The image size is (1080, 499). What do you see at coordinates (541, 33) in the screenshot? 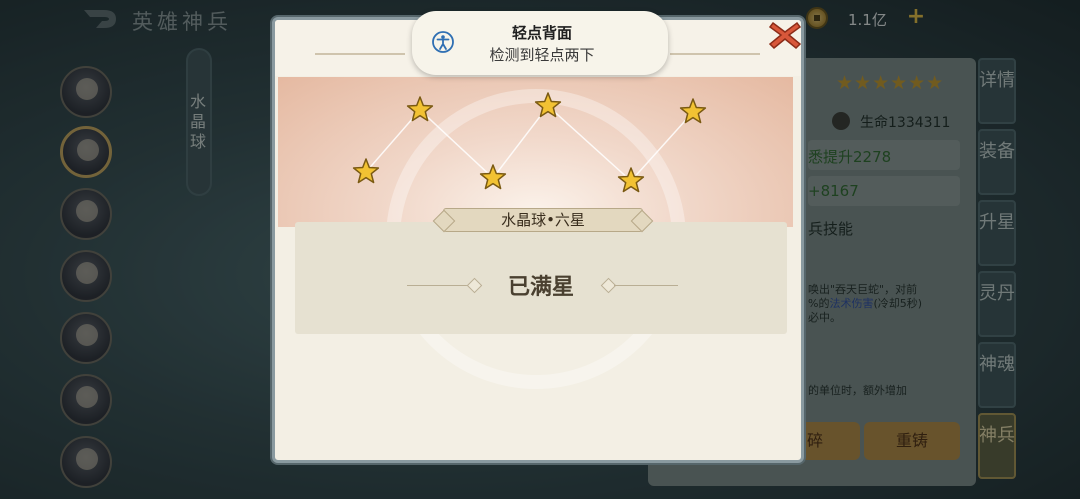
I see `toast-title: 轻点背面` at bounding box center [541, 33].